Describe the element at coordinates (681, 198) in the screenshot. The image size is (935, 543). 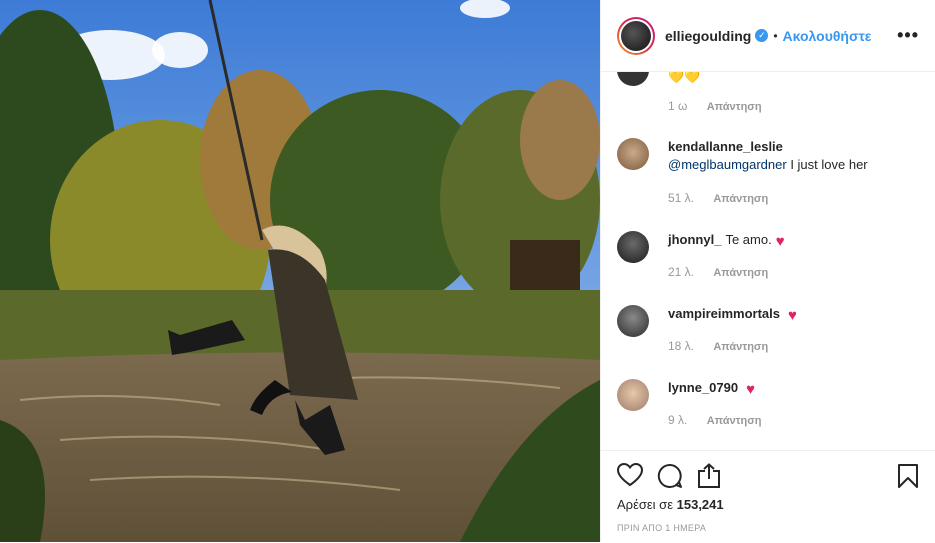
I see `comment-time: 51 λ.` at that location.